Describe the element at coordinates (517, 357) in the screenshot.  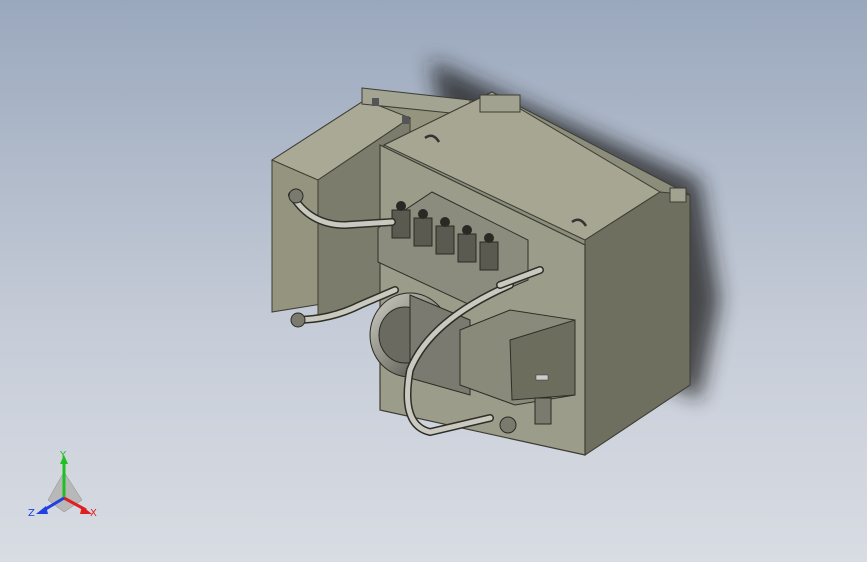
I see `terminal-box` at that location.